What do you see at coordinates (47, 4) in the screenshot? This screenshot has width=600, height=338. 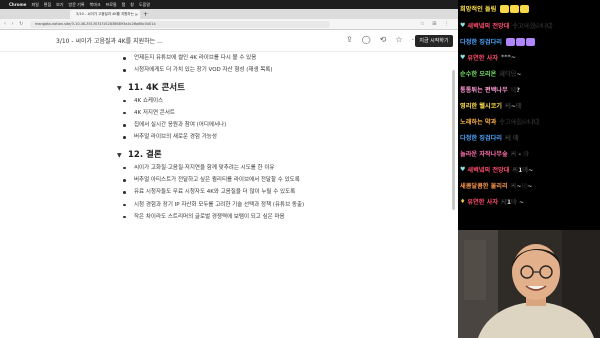 I see `menu-item-edit: 편집` at bounding box center [47, 4].